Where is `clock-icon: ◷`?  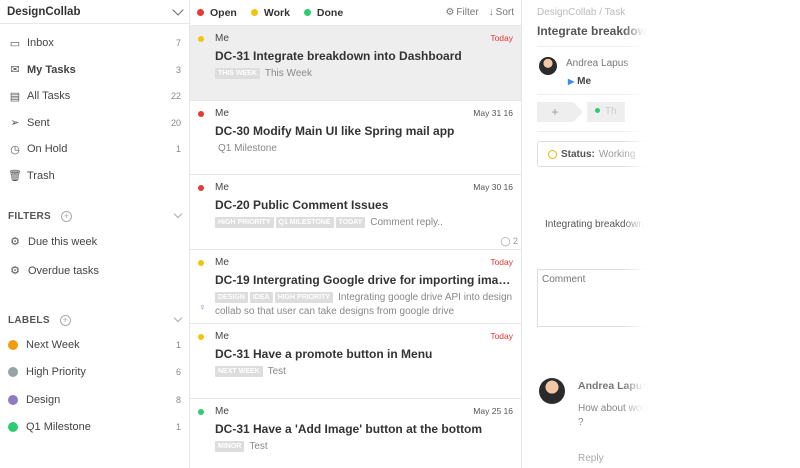
clock-icon: ◷ is located at coordinates (15, 149).